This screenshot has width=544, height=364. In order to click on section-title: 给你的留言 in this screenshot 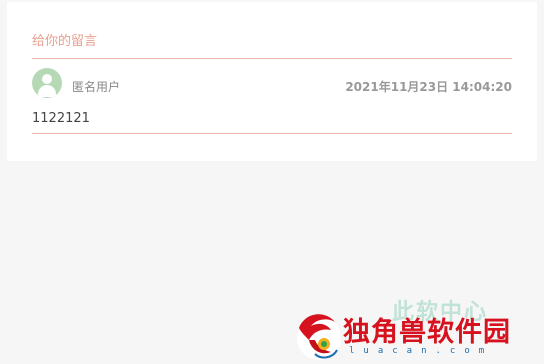, I will do `click(65, 41)`.